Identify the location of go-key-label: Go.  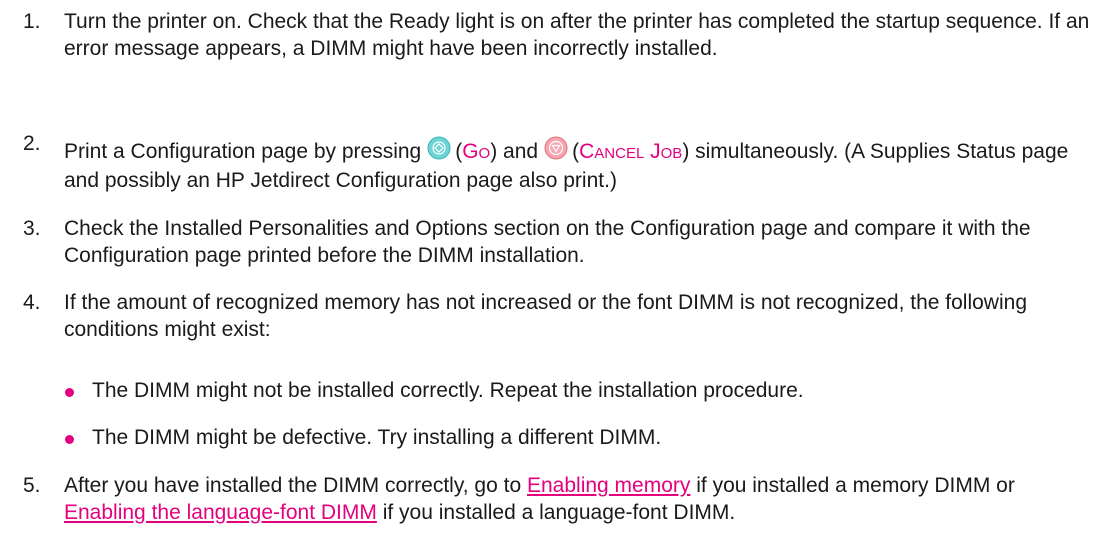
(476, 151).